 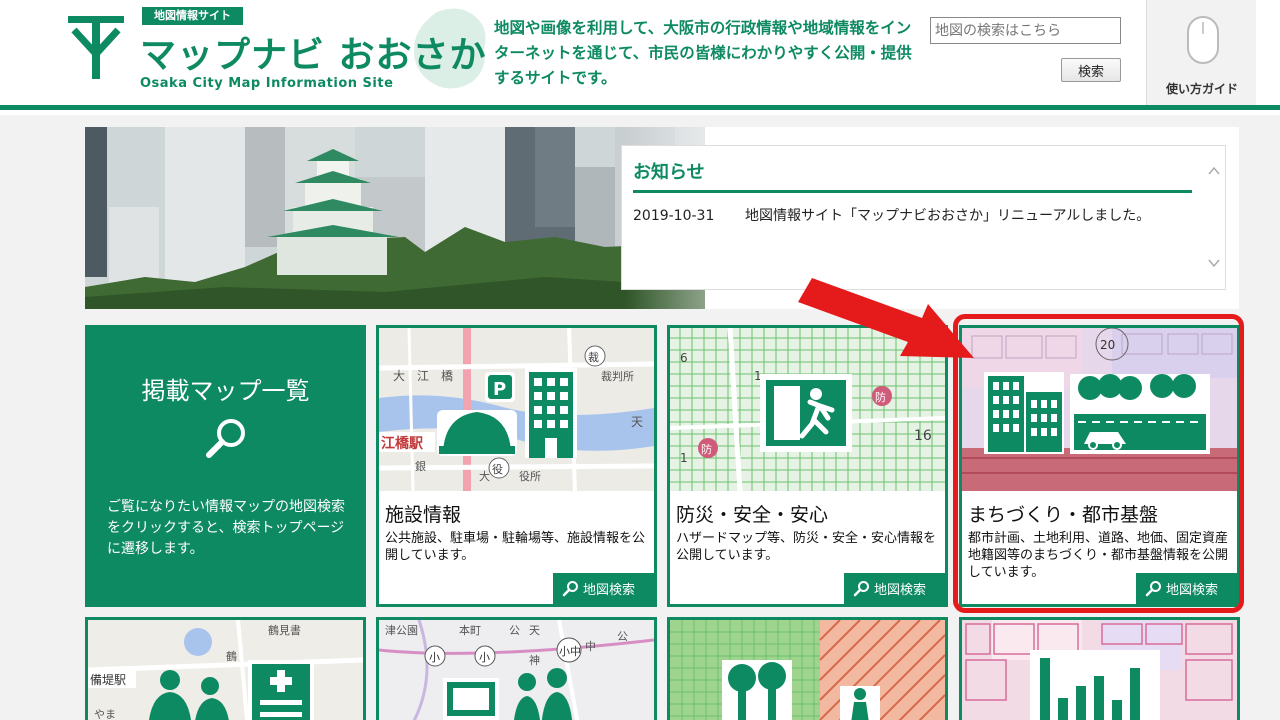 What do you see at coordinates (674, 216) in the screenshot?
I see `news-date: 2019-10-31` at bounding box center [674, 216].